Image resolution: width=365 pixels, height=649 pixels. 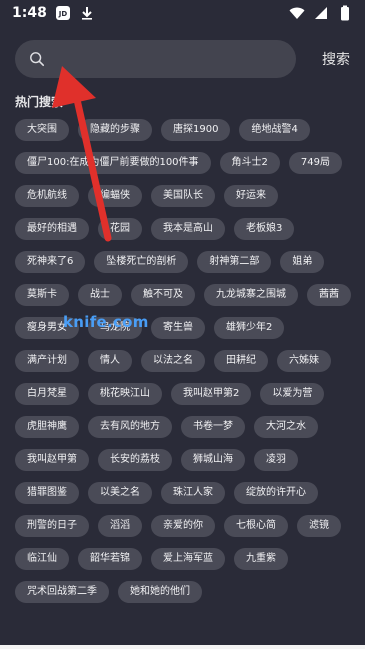 What do you see at coordinates (274, 130) in the screenshot?
I see `hot-search-tag: 绝地战警4` at bounding box center [274, 130].